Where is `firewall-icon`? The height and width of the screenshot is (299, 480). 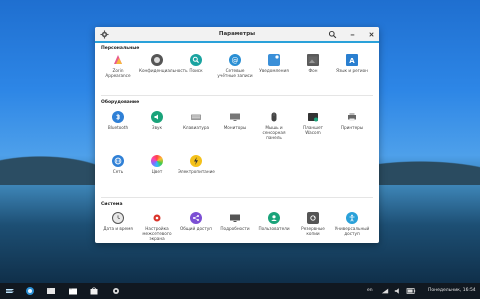 firewall-icon is located at coordinates (157, 218).